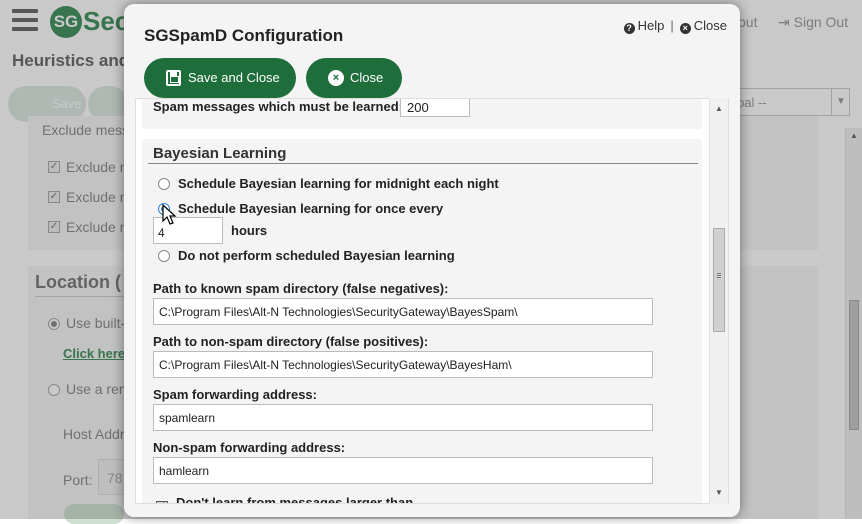 The width and height of the screenshot is (862, 524). Describe the element at coordinates (173, 78) in the screenshot. I see `floppy-disk-icon` at that location.